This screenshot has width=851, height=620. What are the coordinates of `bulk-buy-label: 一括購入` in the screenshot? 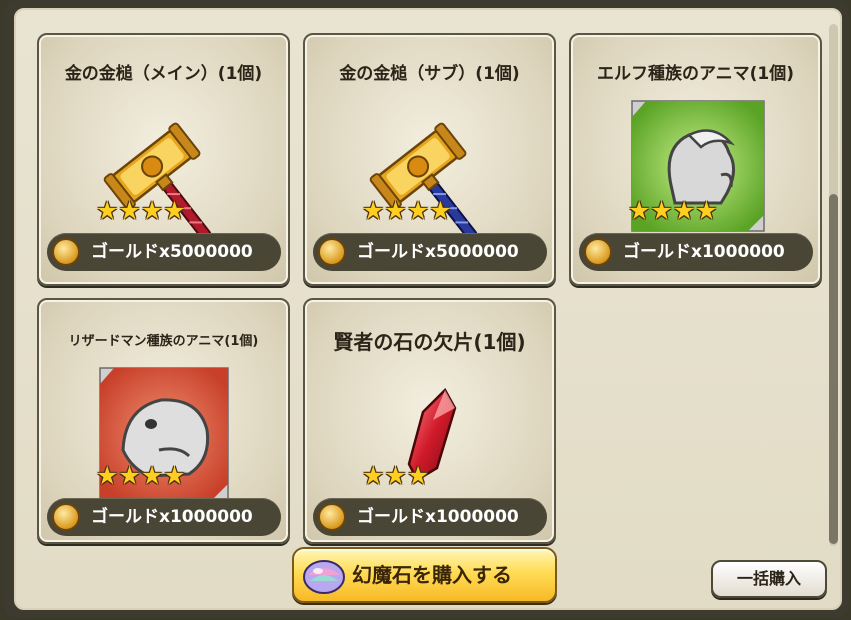 It's located at (768, 578).